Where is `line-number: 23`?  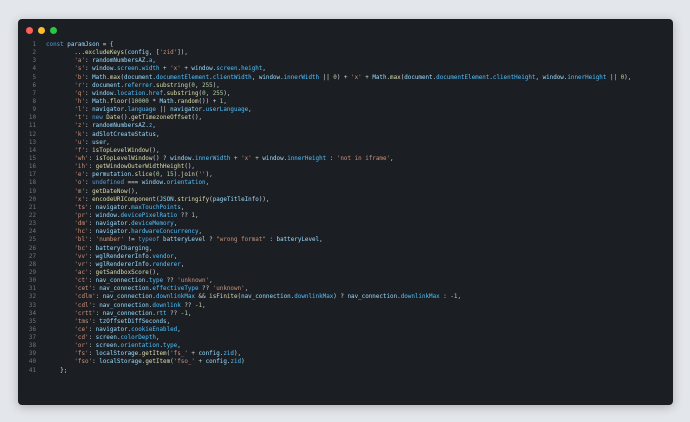
line-number: 23 is located at coordinates (32, 224).